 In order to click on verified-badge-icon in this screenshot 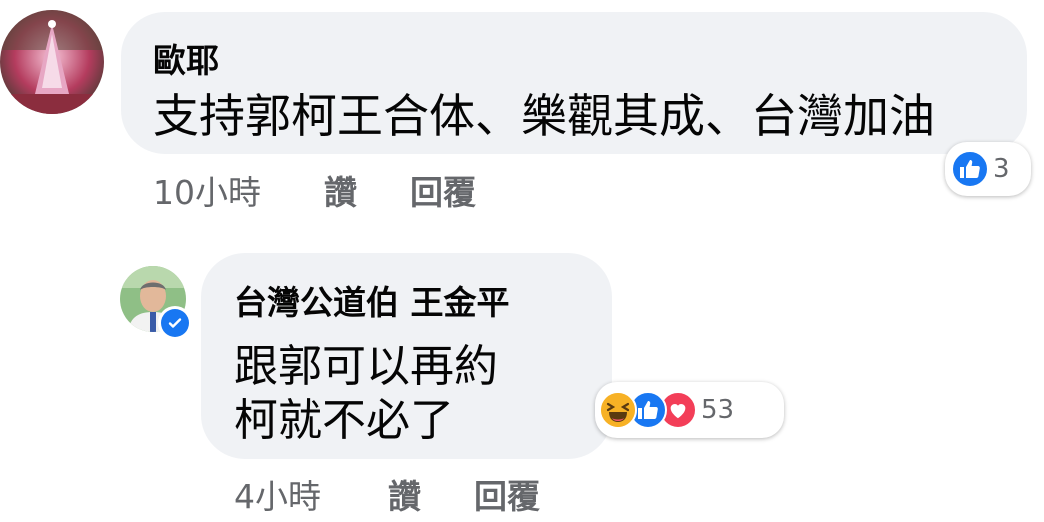, I will do `click(175, 323)`.